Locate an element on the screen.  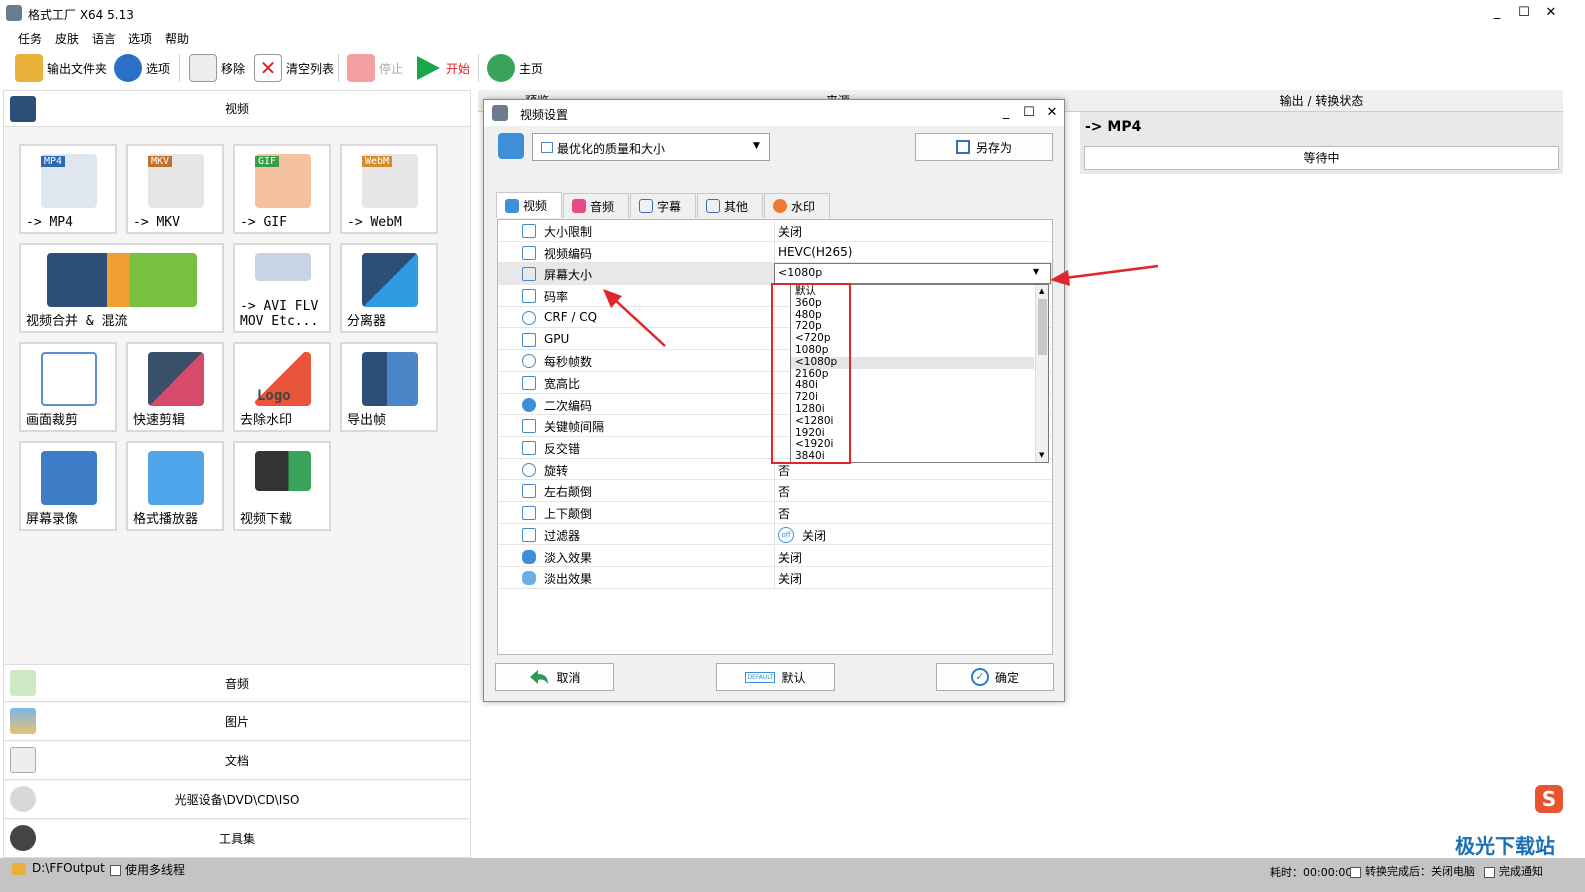
elapsed-time: 耗时：00:00:00 is located at coordinates (1311, 872).